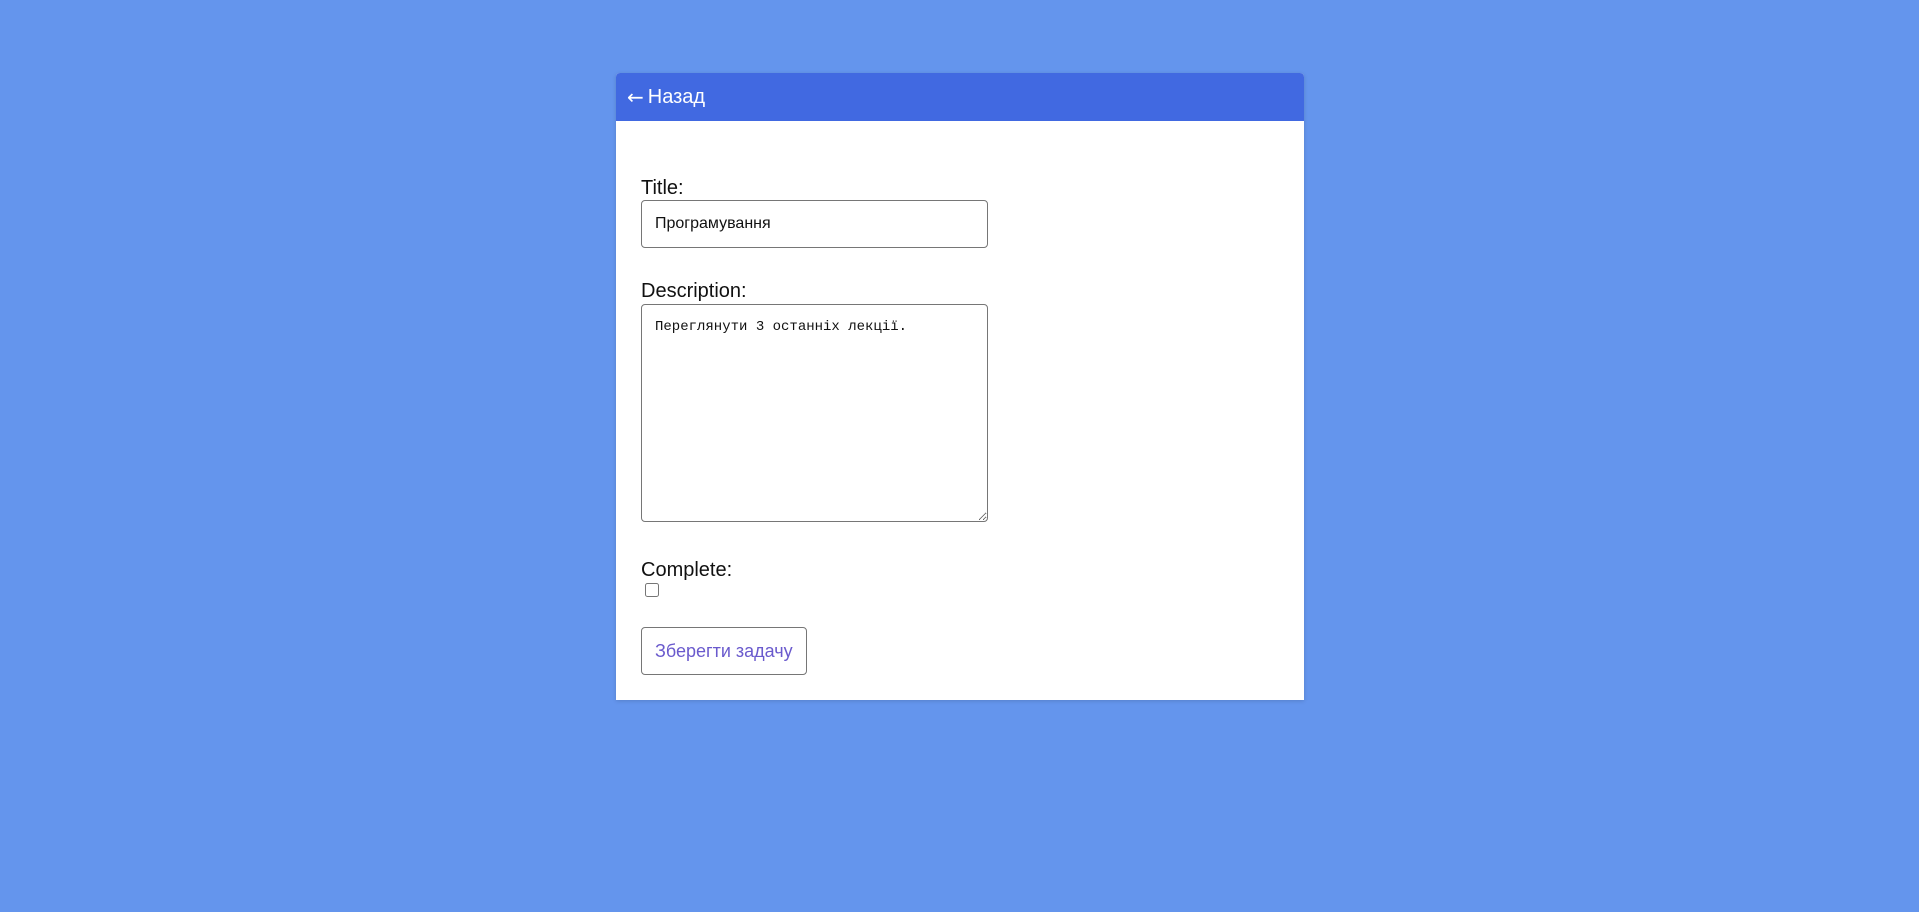  Describe the element at coordinates (687, 570) in the screenshot. I see `complete-label: Complete:` at that location.